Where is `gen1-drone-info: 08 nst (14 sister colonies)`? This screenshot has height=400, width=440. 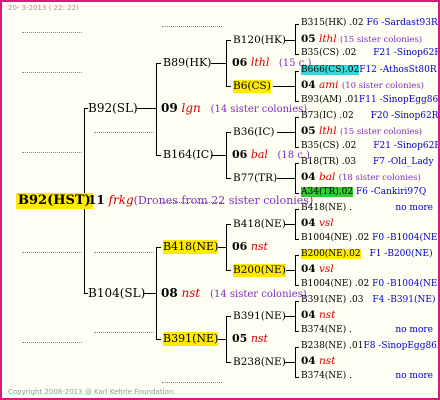 gen1-drone-info: 08 nst (14 sister colonies) is located at coordinates (234, 294).